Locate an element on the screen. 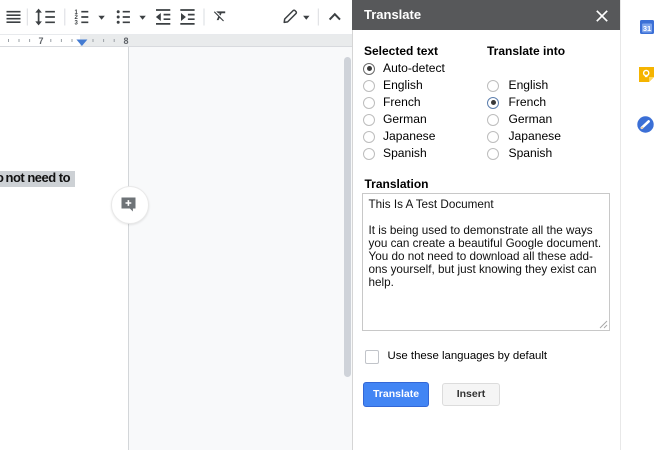  svg-text: 31 is located at coordinates (646, 28).